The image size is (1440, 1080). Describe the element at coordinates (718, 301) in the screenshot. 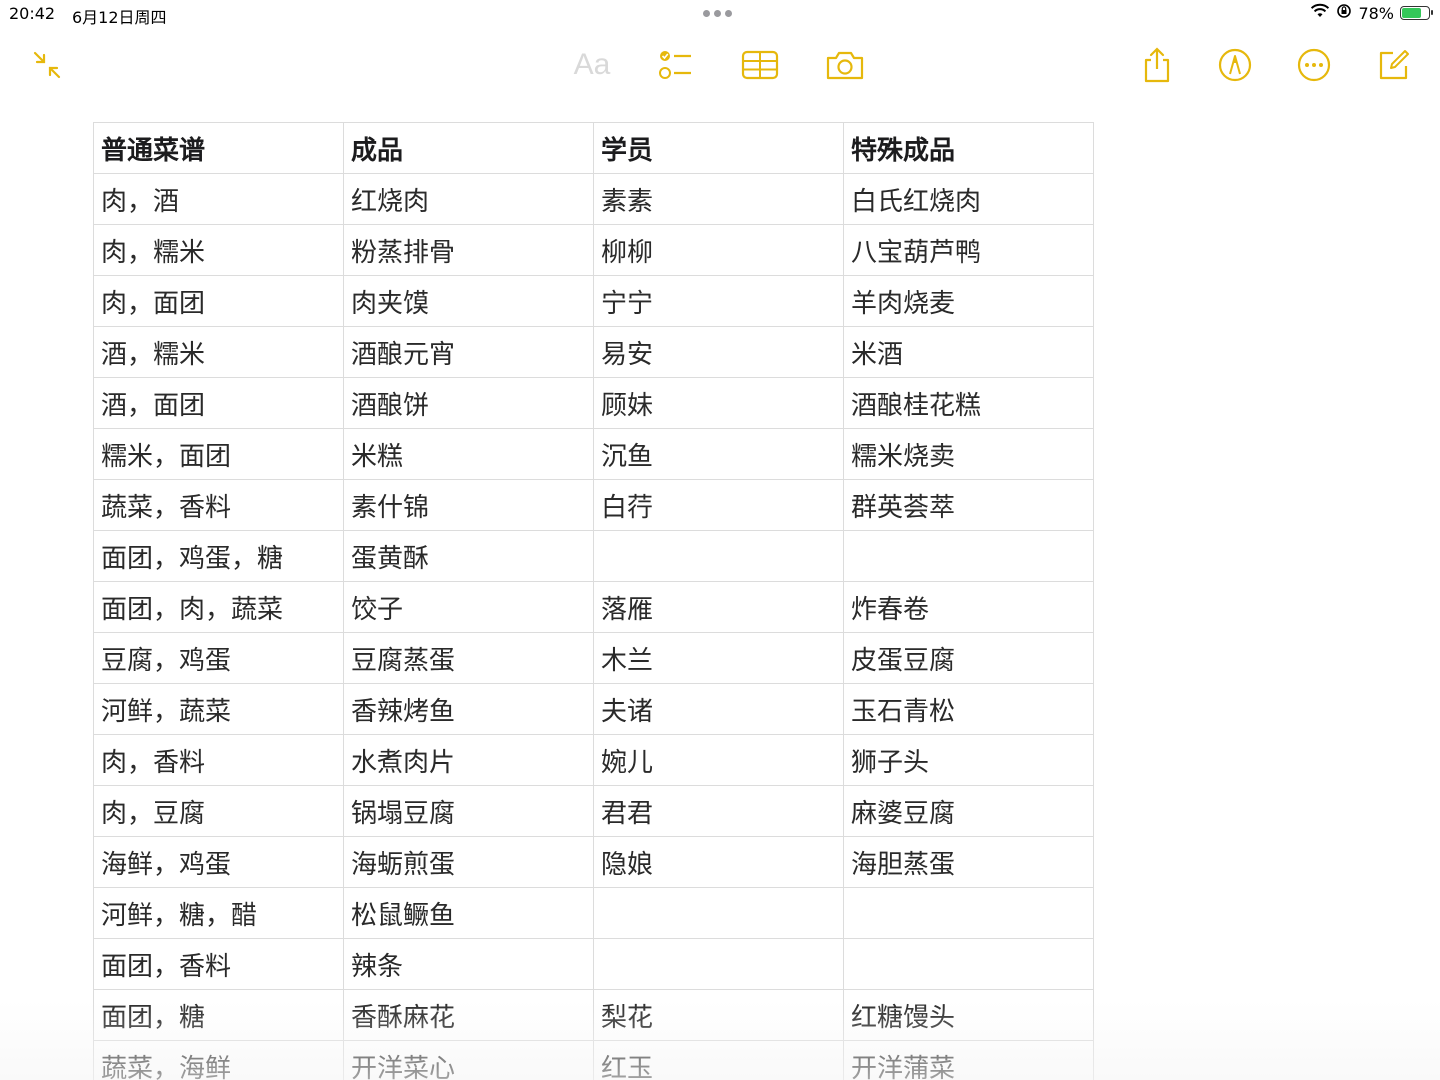

I see `table-cell: 宁宁` at that location.